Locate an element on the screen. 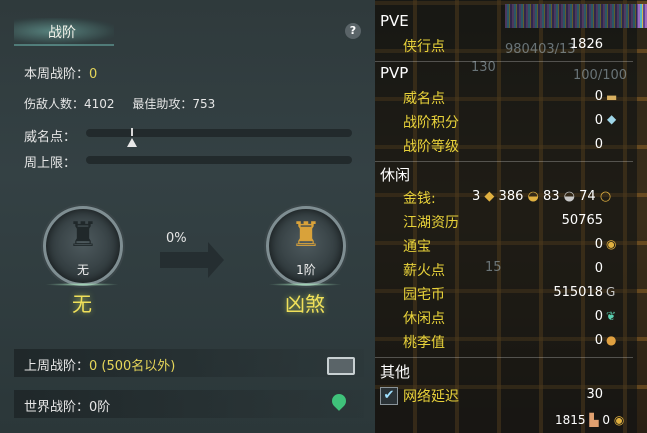 The width and height of the screenshot is (647, 433). tab-rank: 战阶 is located at coordinates (62, 32).